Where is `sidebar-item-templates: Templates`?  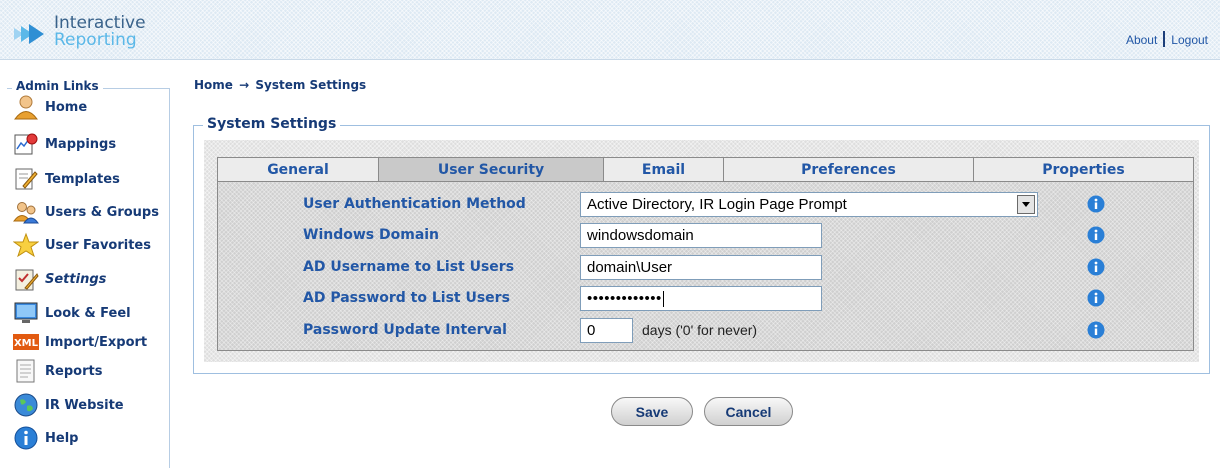
sidebar-item-templates: Templates is located at coordinates (66, 179).